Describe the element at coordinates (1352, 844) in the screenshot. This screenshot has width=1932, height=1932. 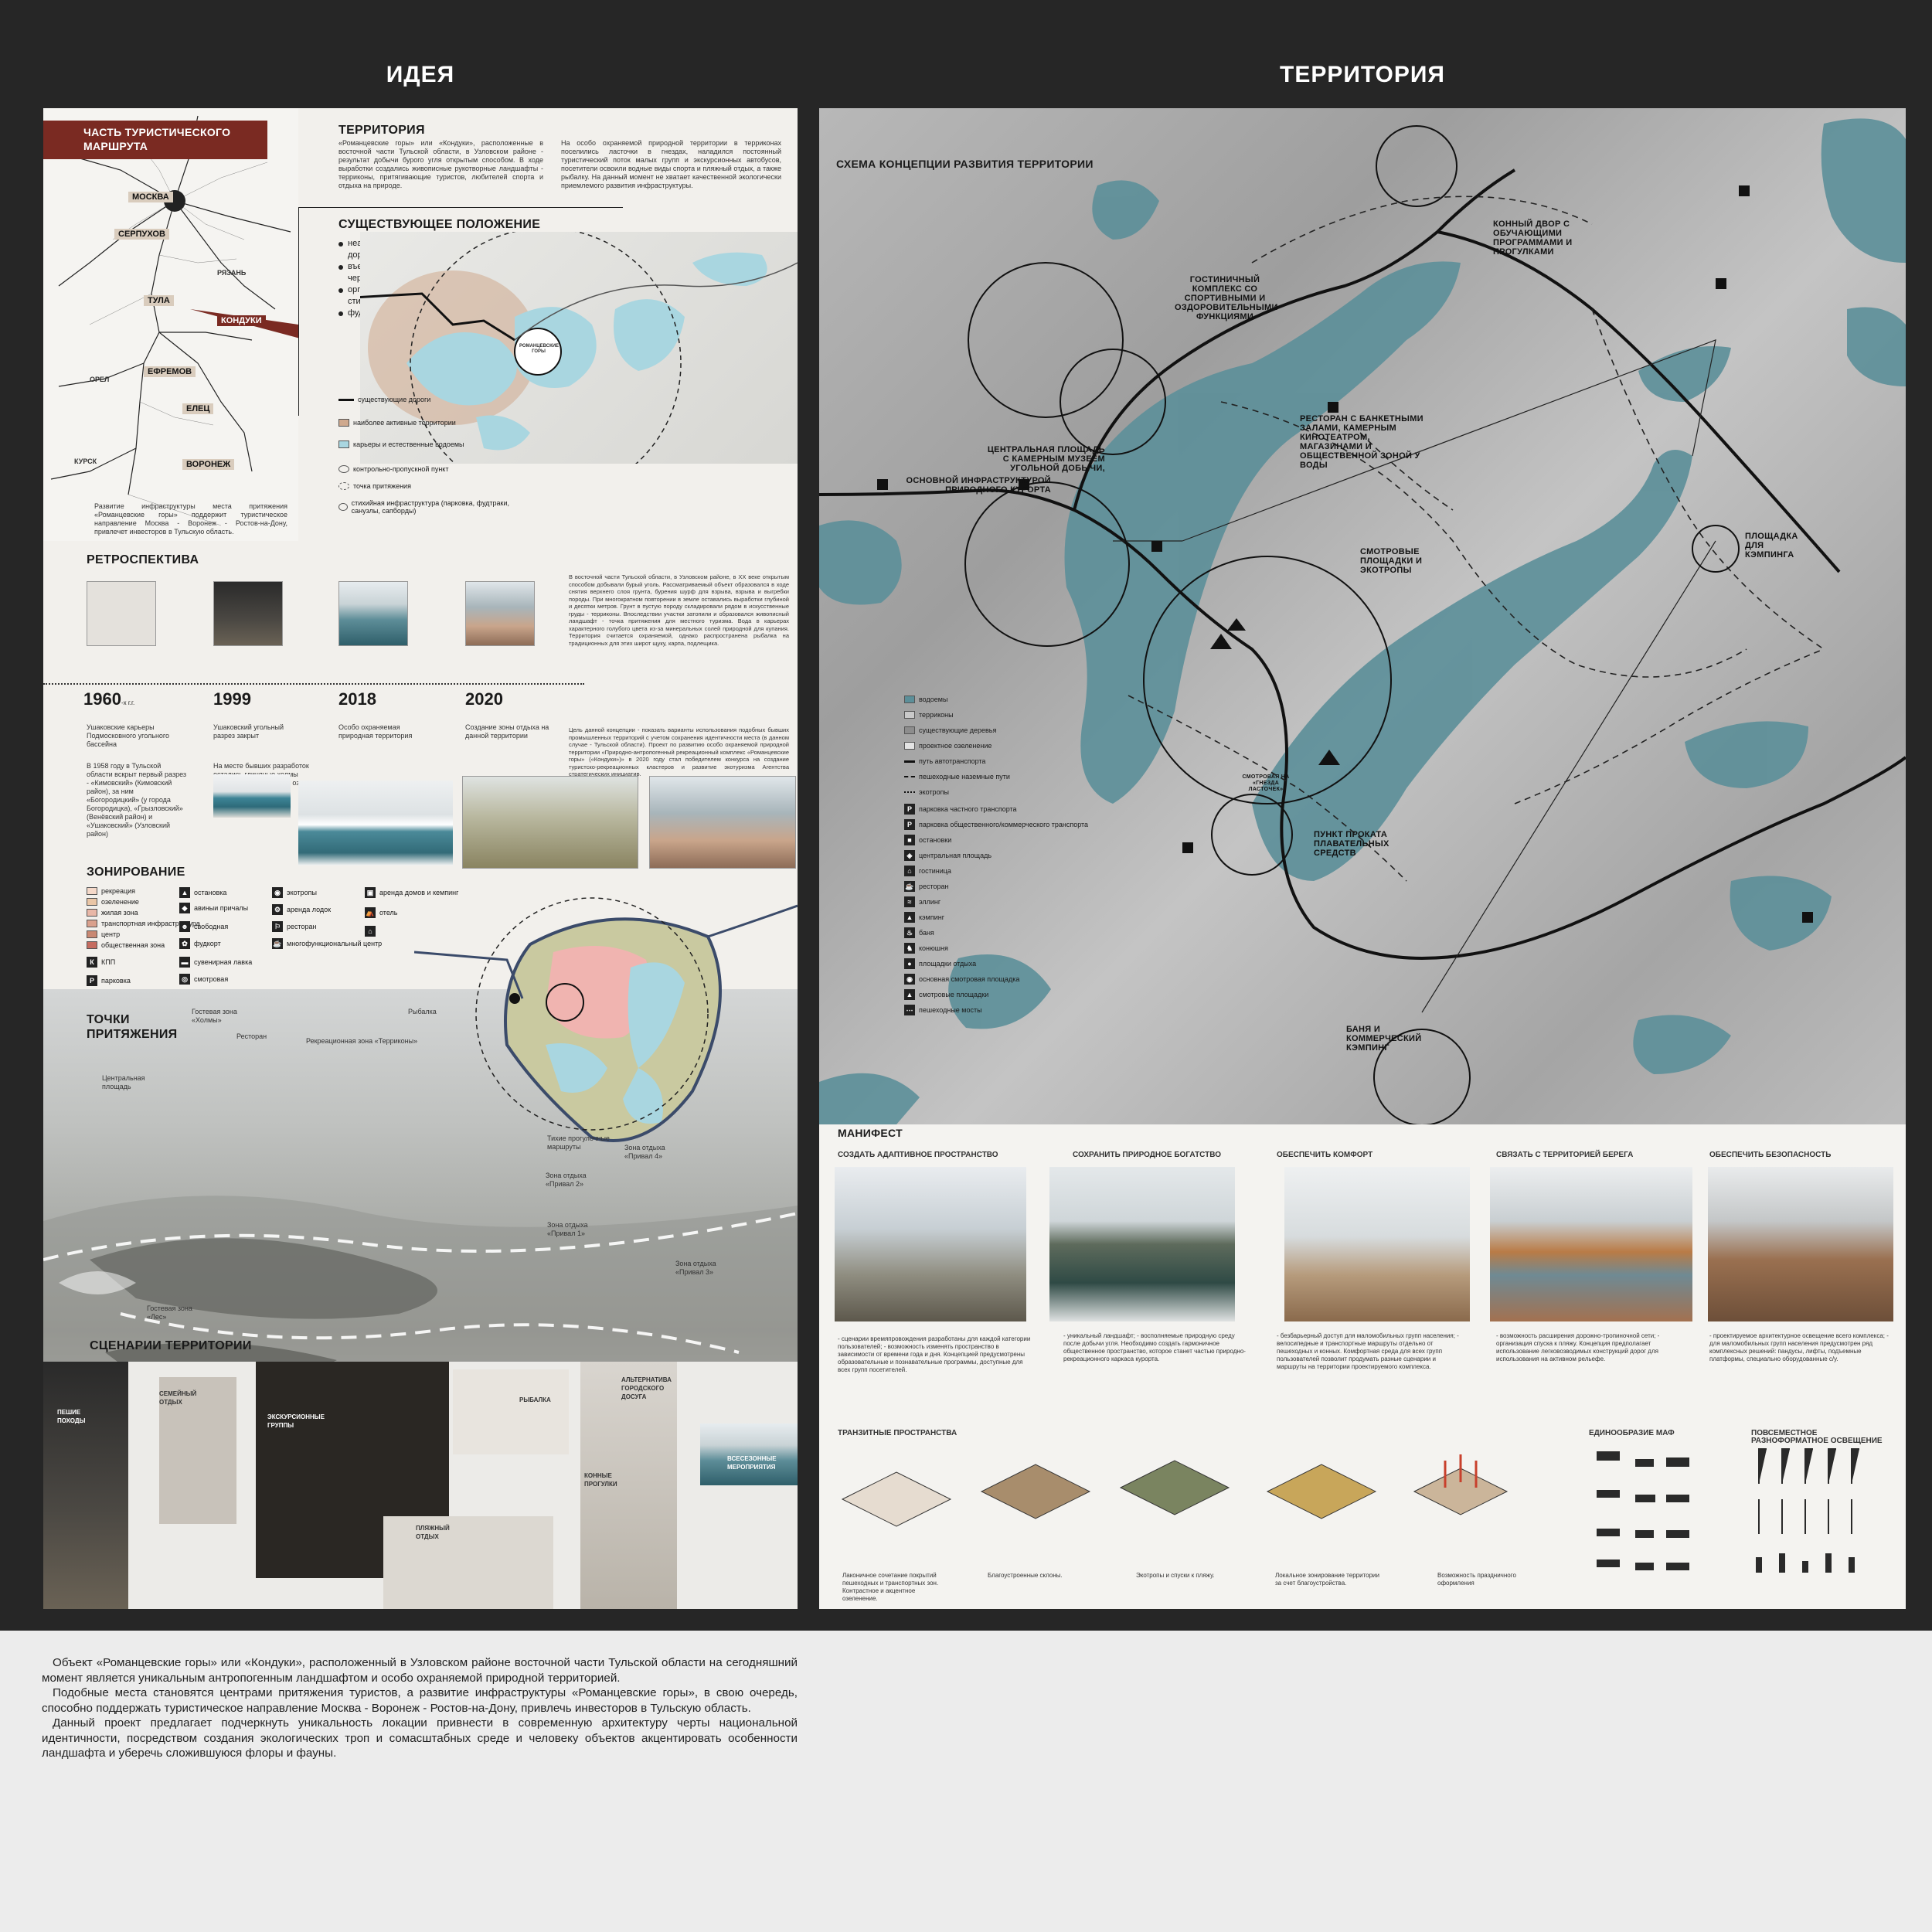
I see `concept-label: ПУНКТ ПРОКАТА ПЛАВАТЕЛЬНЫХ СРЕДСТВ` at that location.